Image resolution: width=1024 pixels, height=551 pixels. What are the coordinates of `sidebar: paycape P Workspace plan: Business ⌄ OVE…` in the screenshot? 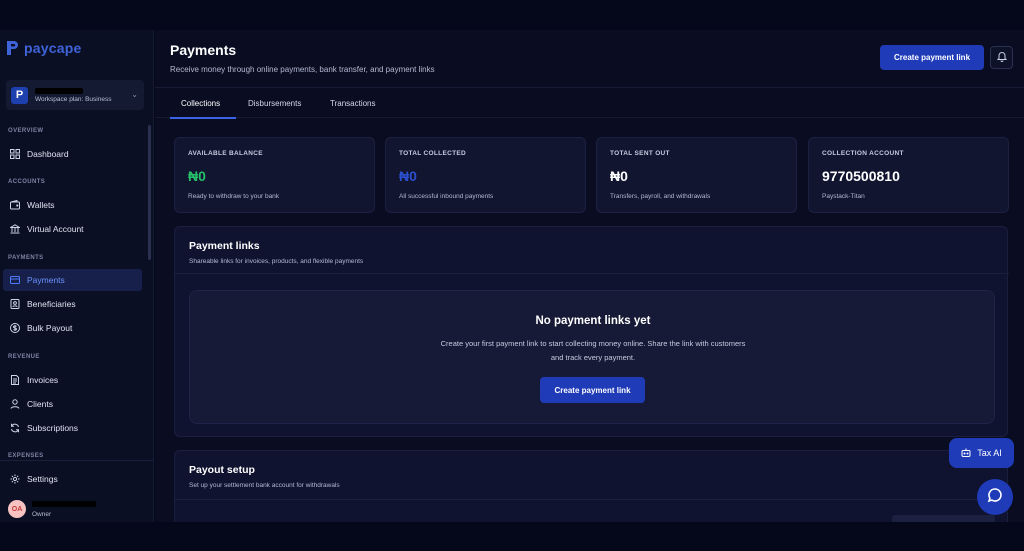 It's located at (77, 276).